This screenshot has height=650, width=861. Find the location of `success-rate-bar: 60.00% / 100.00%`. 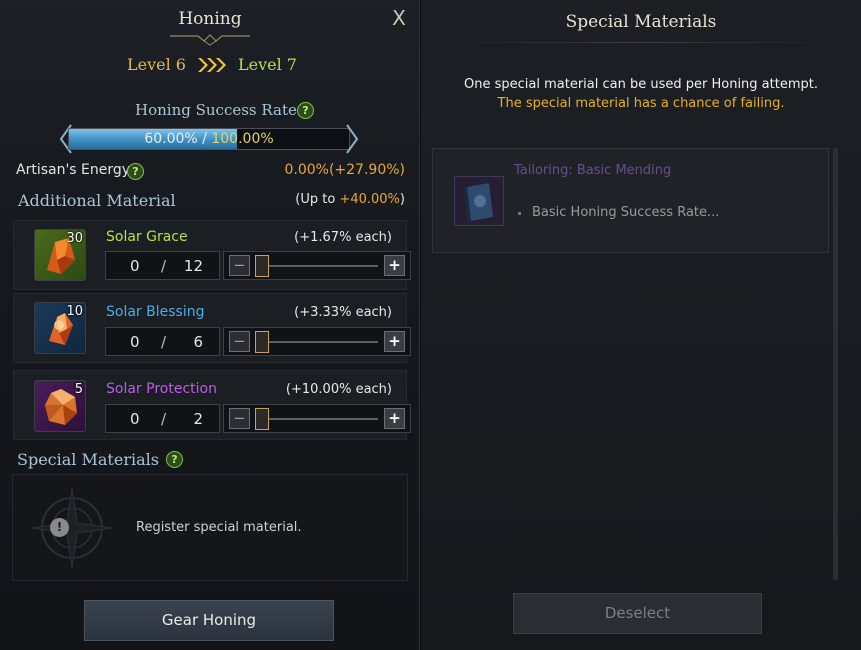

success-rate-bar: 60.00% / 100.00% is located at coordinates (209, 139).